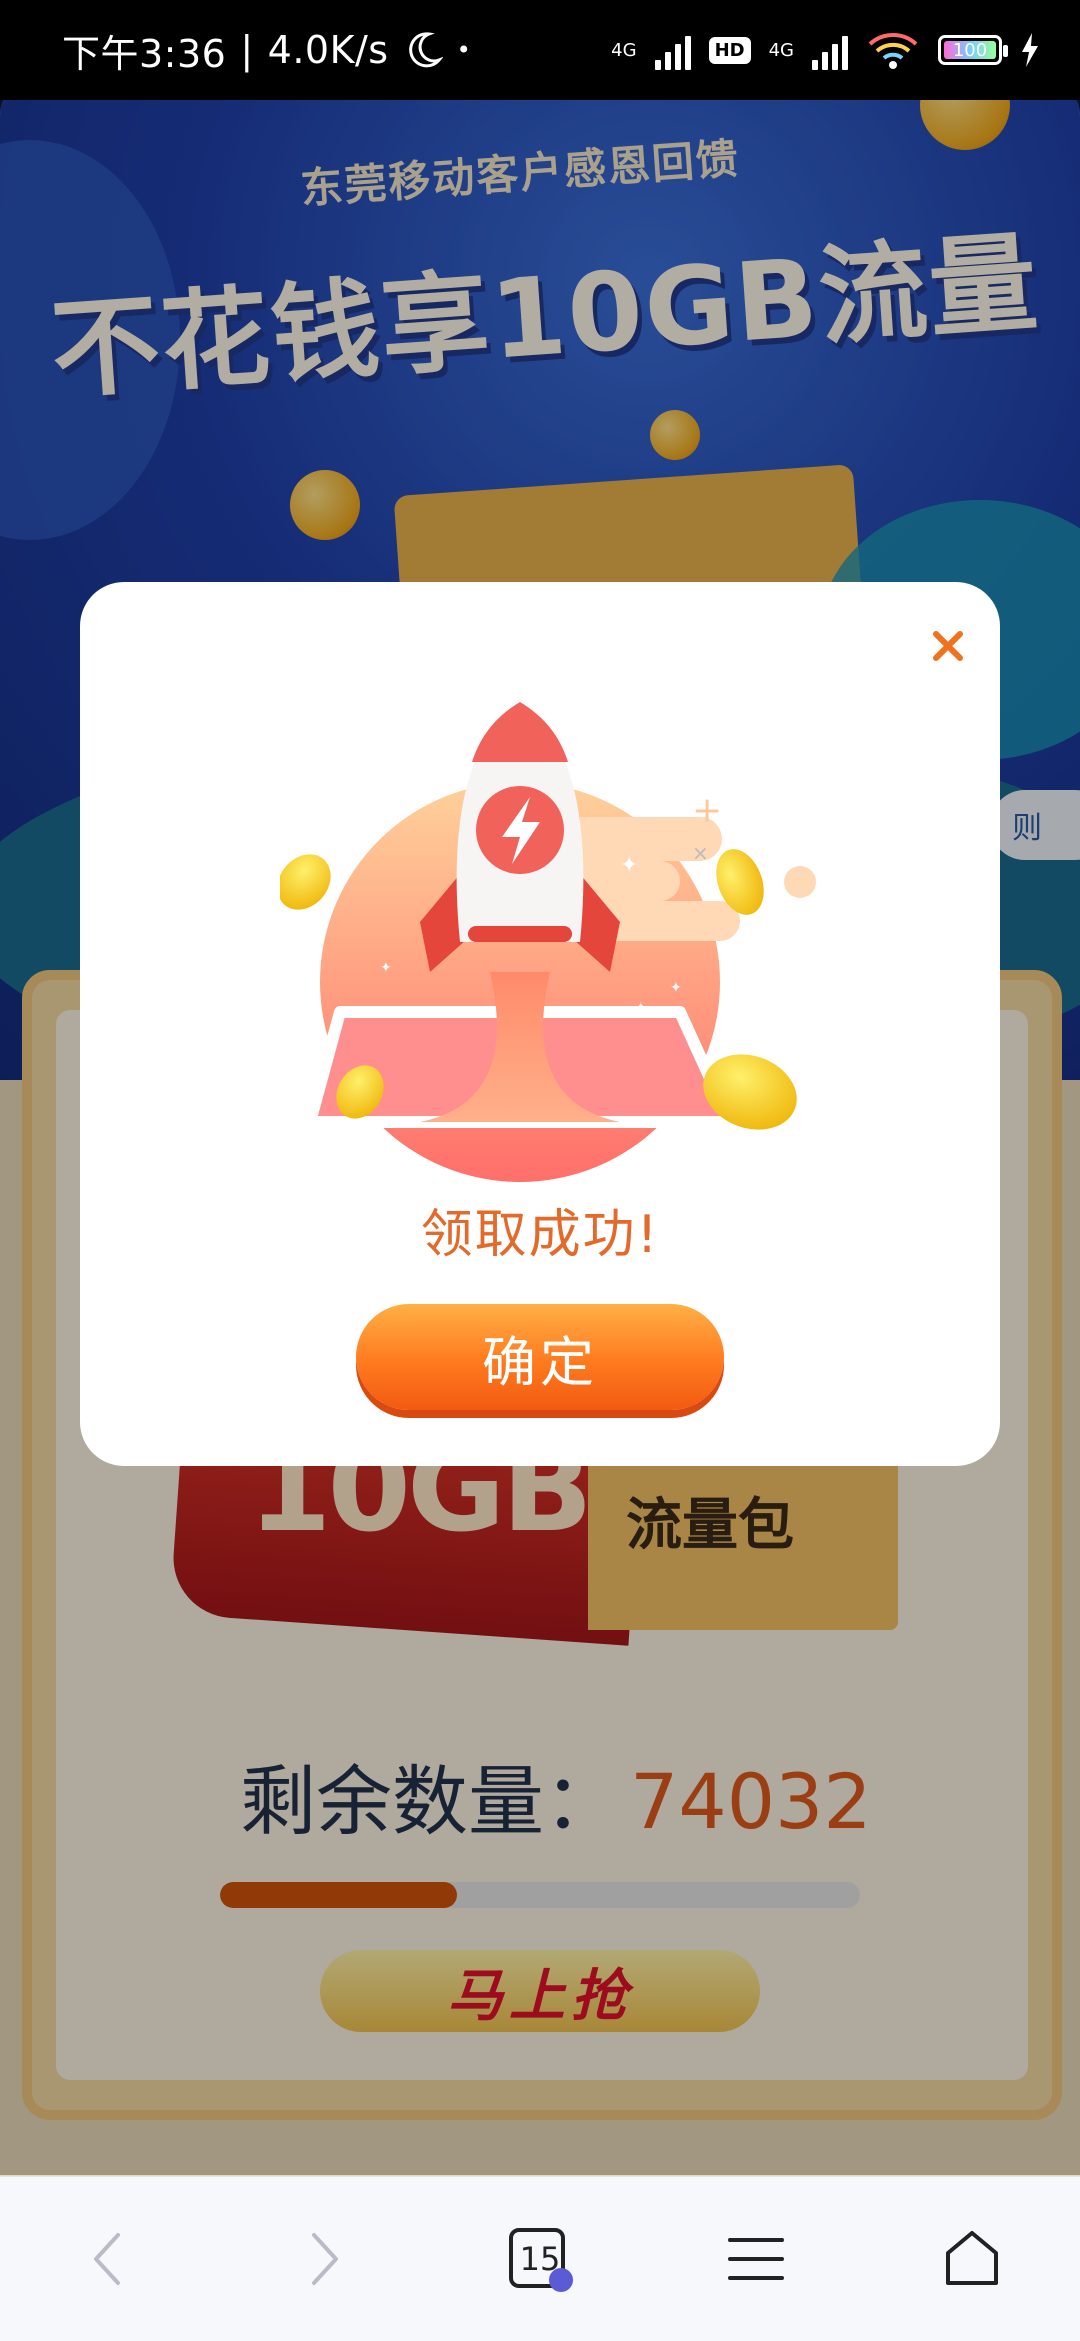 This screenshot has height=2341, width=1080. I want to click on home-button, so click(972, 2259).